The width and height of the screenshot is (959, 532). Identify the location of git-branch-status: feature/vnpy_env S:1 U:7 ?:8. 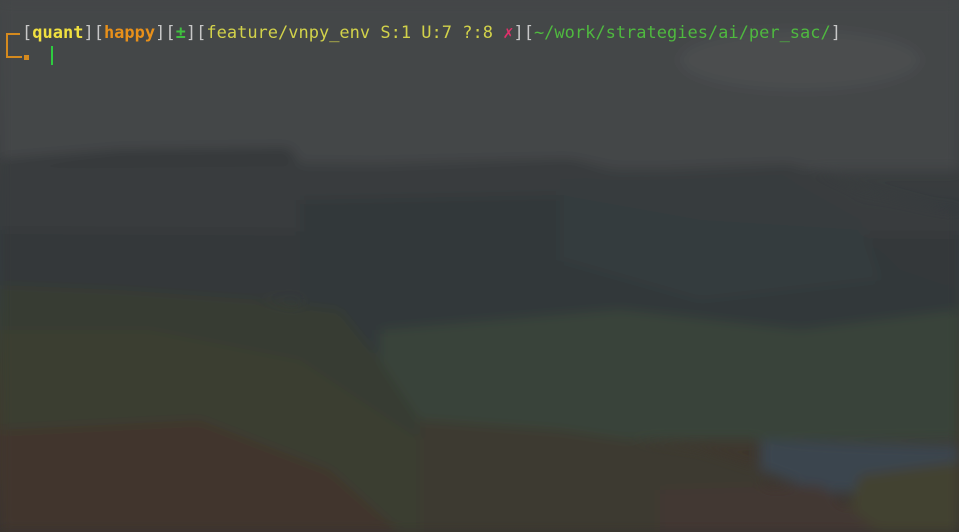
(355, 33).